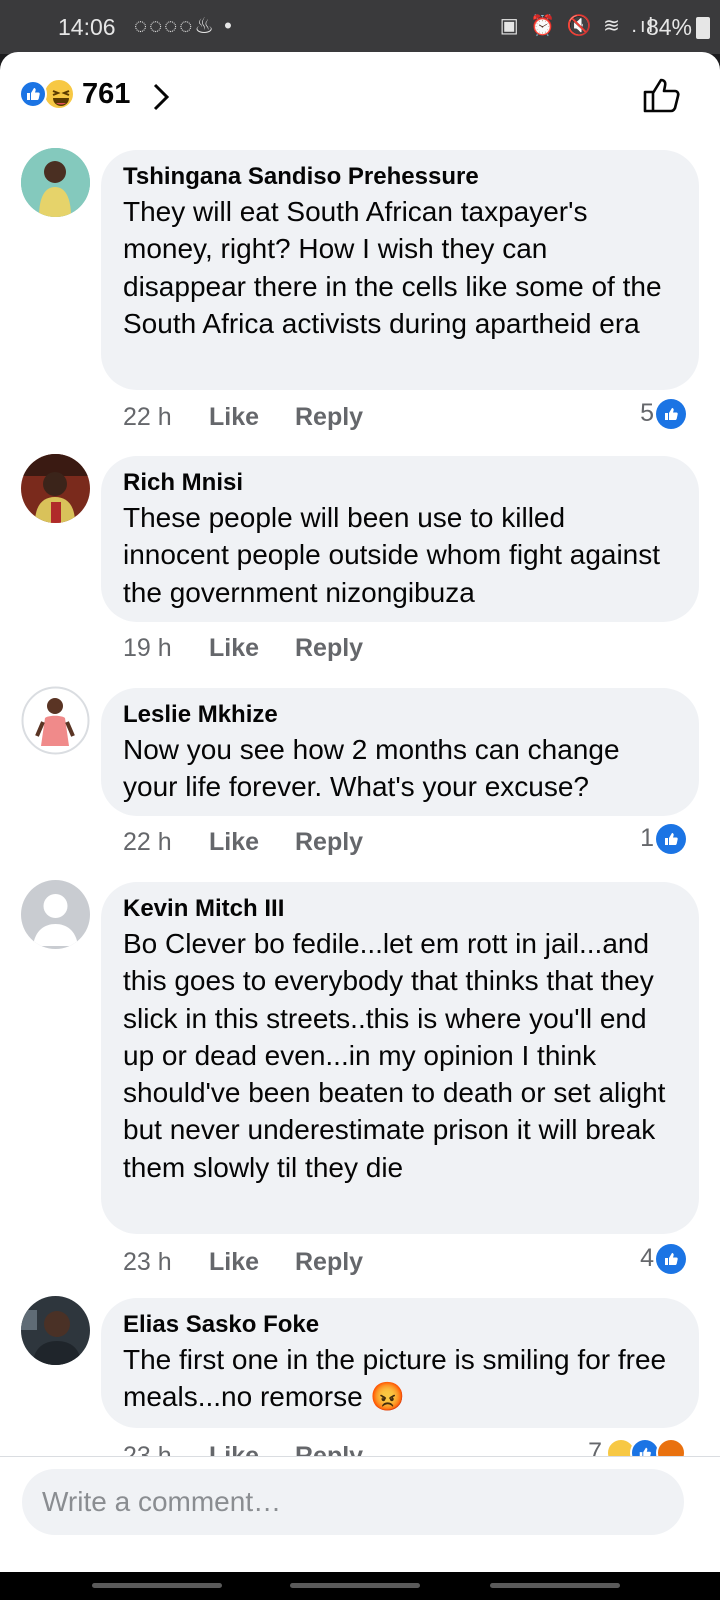 The image size is (720, 1600). I want to click on reaction-count: 1, so click(647, 838).